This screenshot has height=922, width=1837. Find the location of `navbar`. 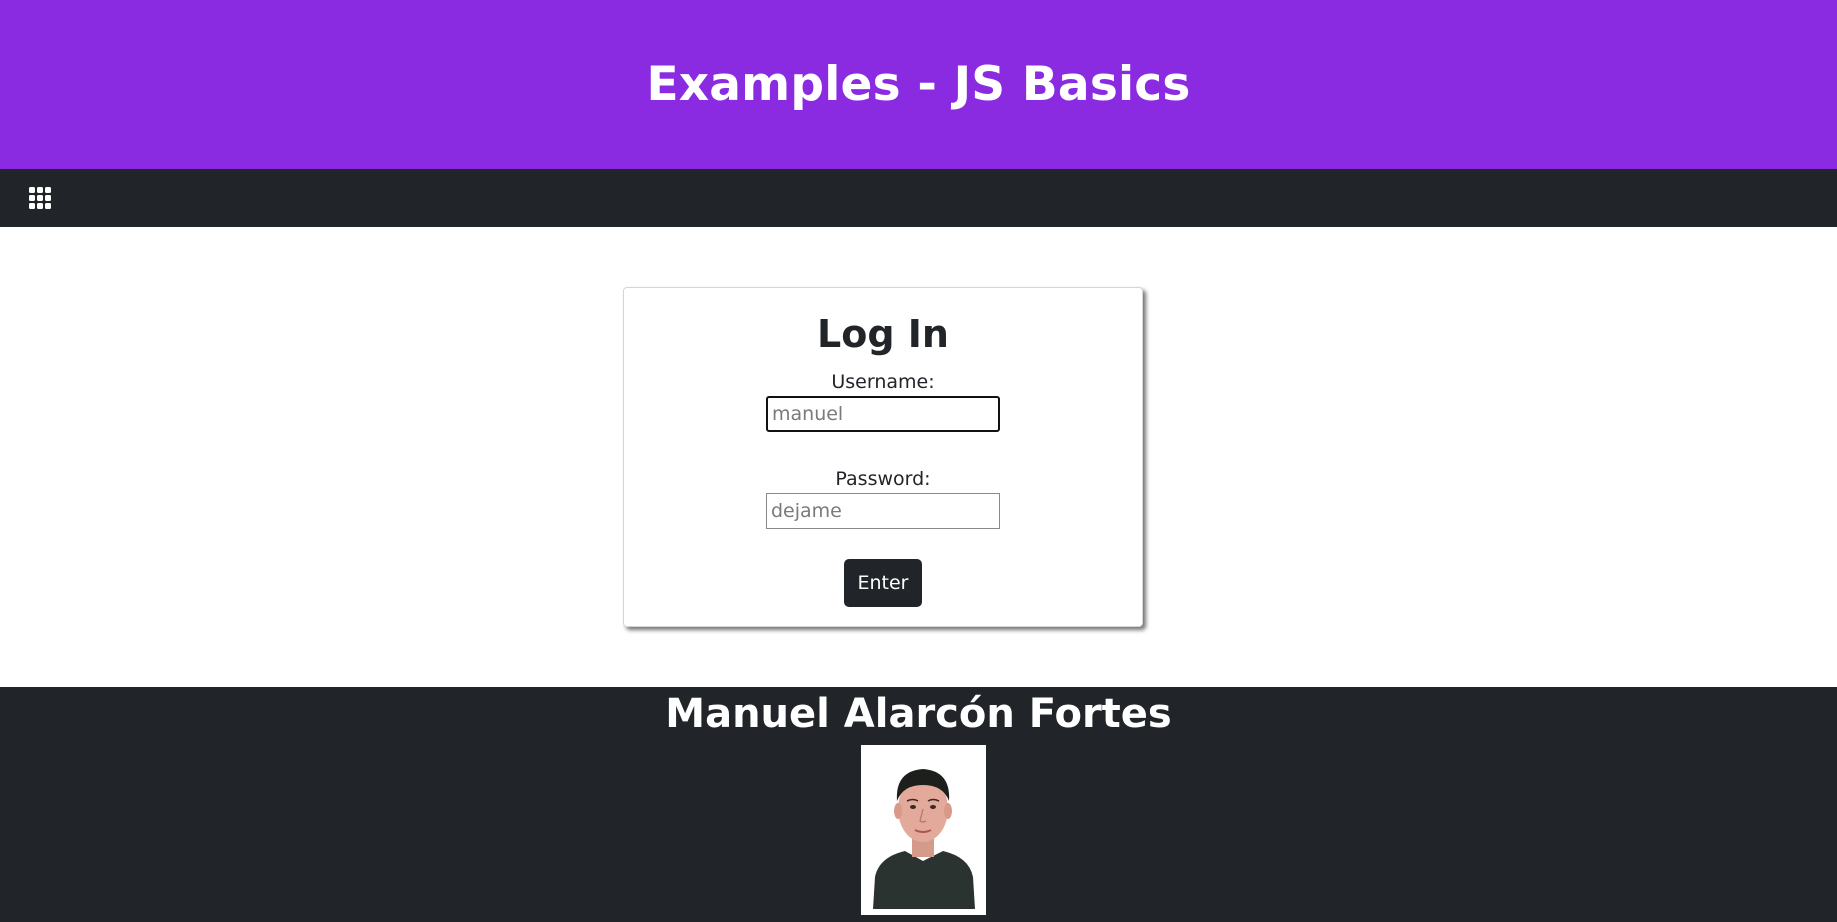

navbar is located at coordinates (918, 198).